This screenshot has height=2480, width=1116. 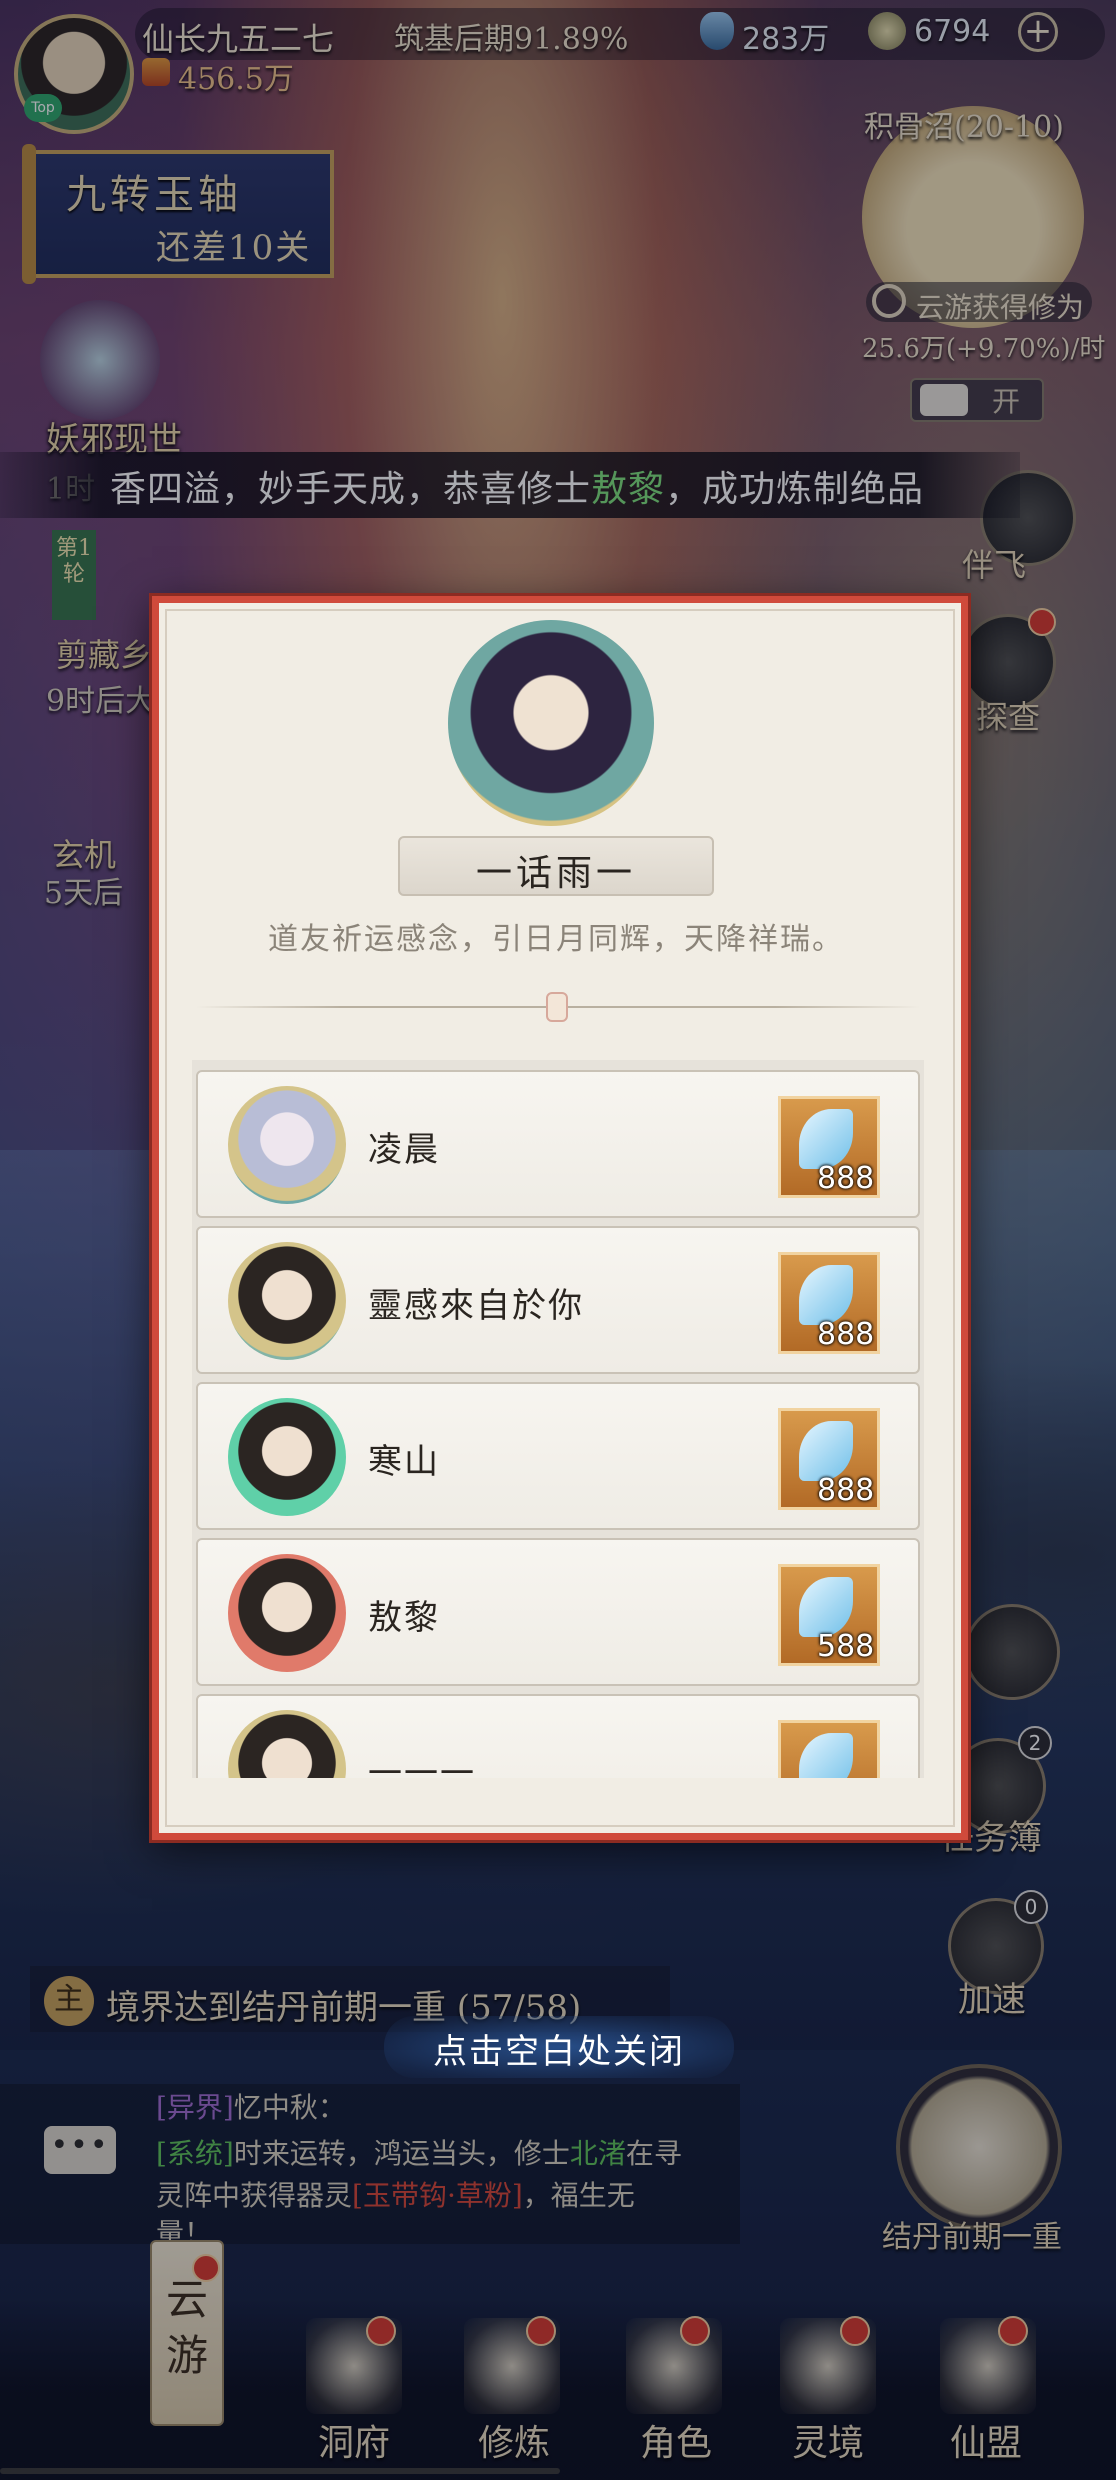 What do you see at coordinates (559, 2048) in the screenshot?
I see `close-hint-text: 点击空白处关闭` at bounding box center [559, 2048].